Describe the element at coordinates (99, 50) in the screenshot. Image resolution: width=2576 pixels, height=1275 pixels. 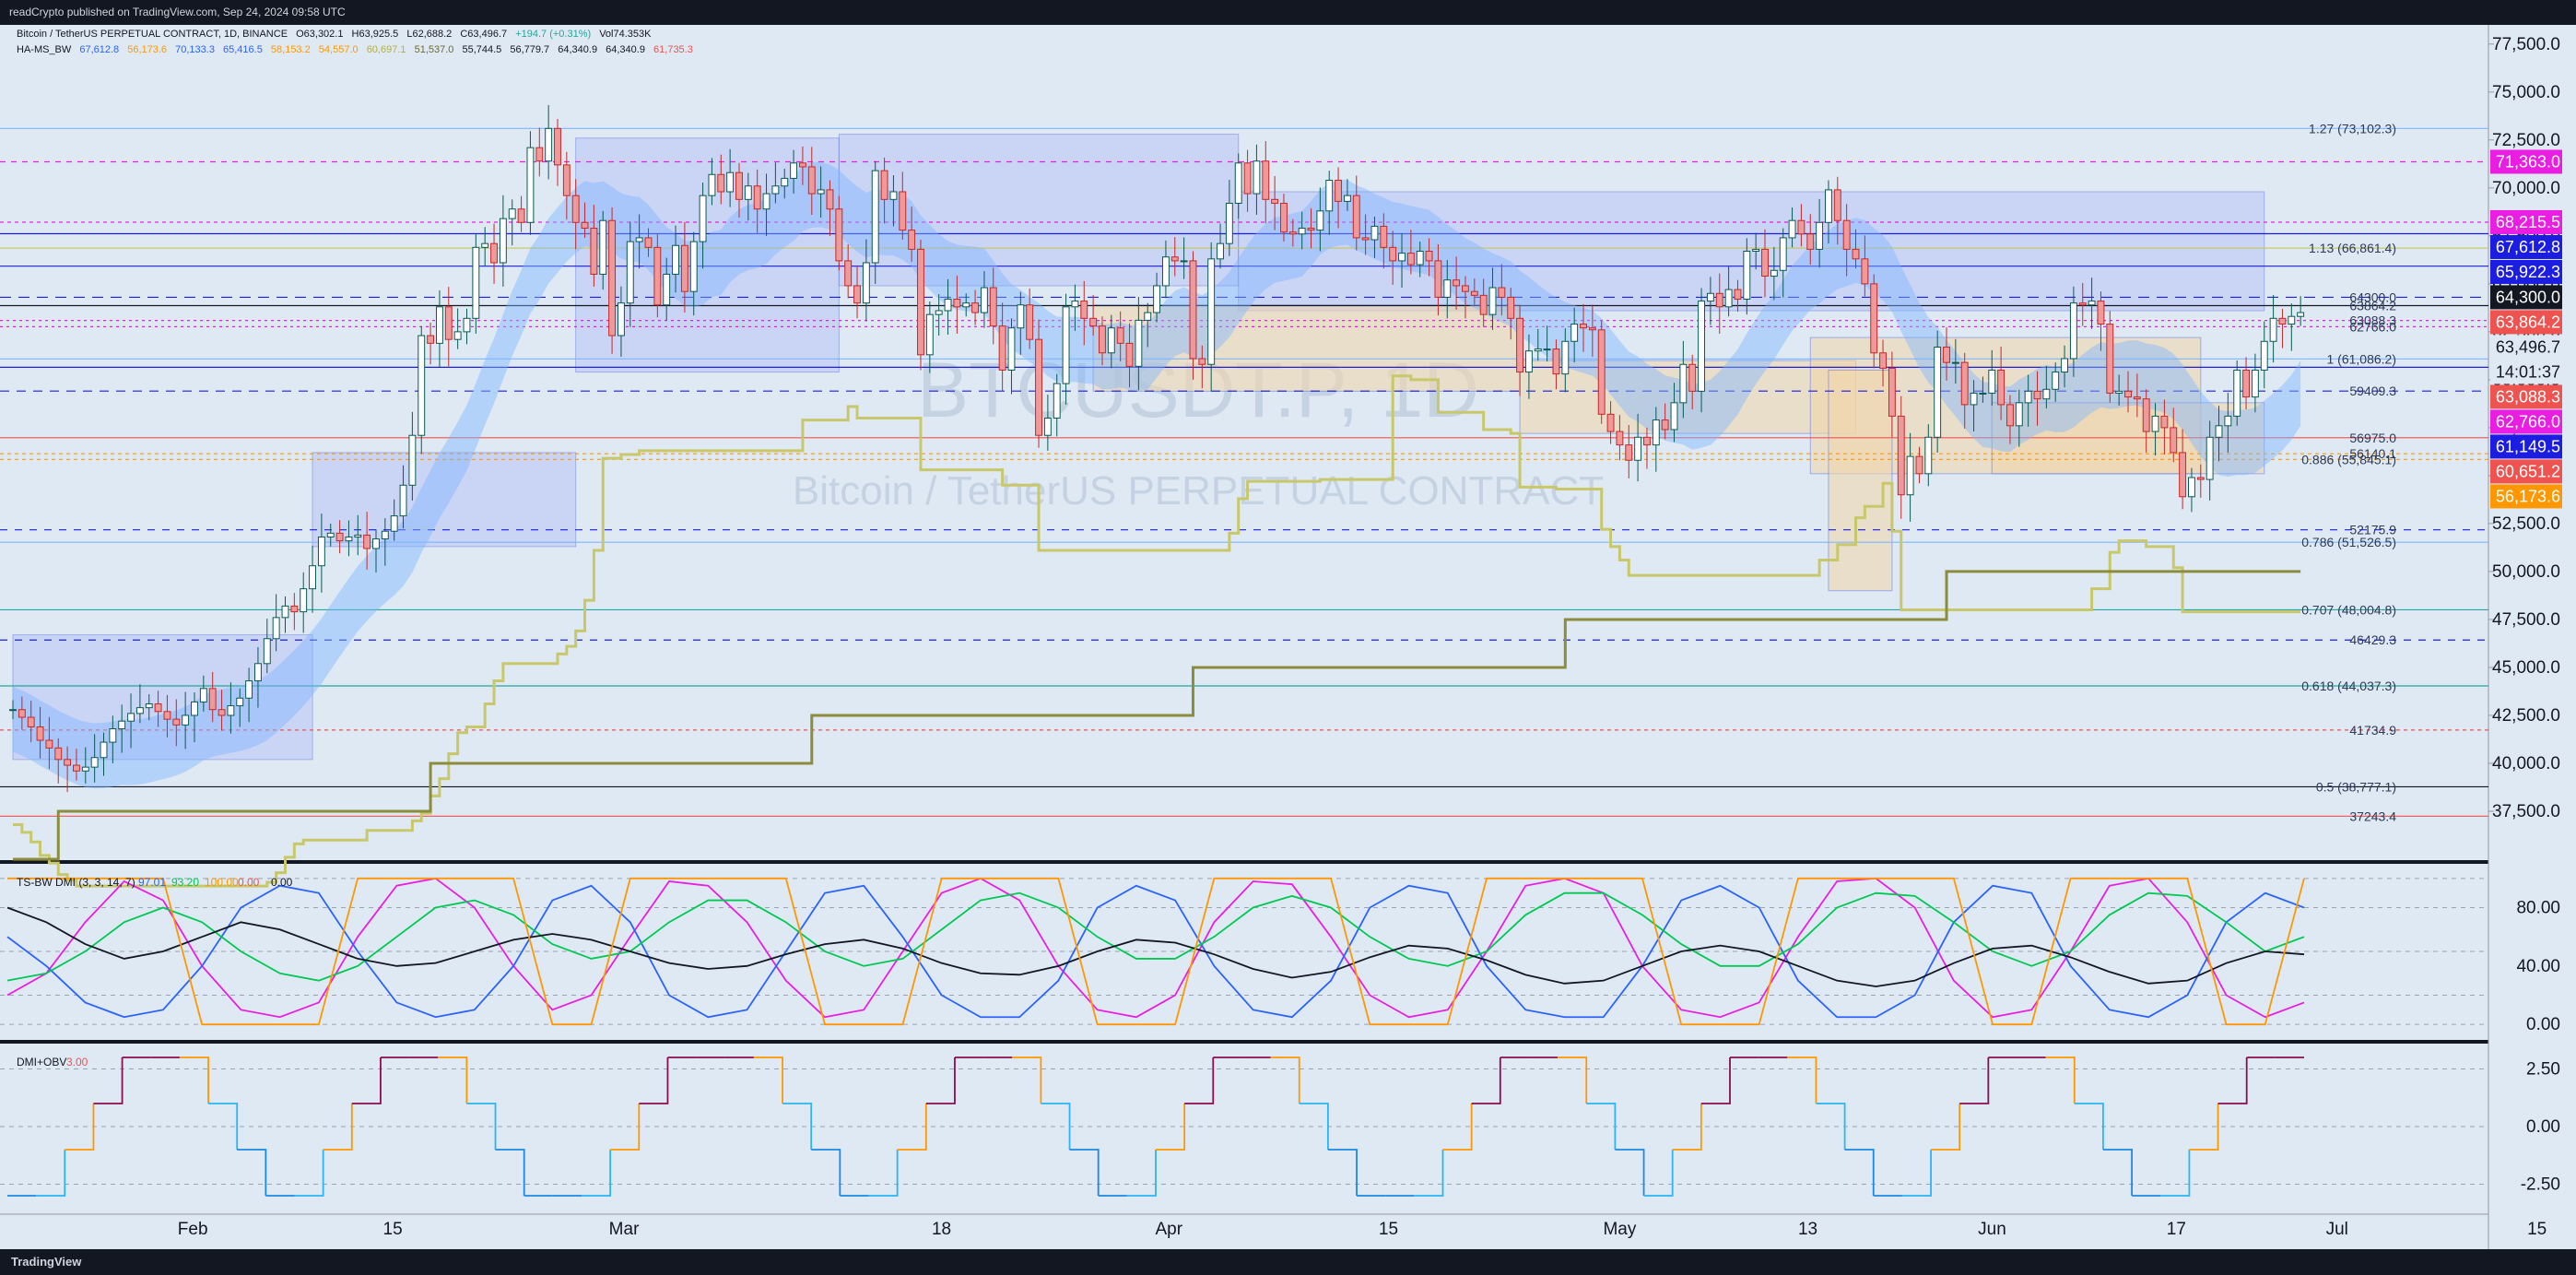
I see `ha-value: 67,612.8` at that location.